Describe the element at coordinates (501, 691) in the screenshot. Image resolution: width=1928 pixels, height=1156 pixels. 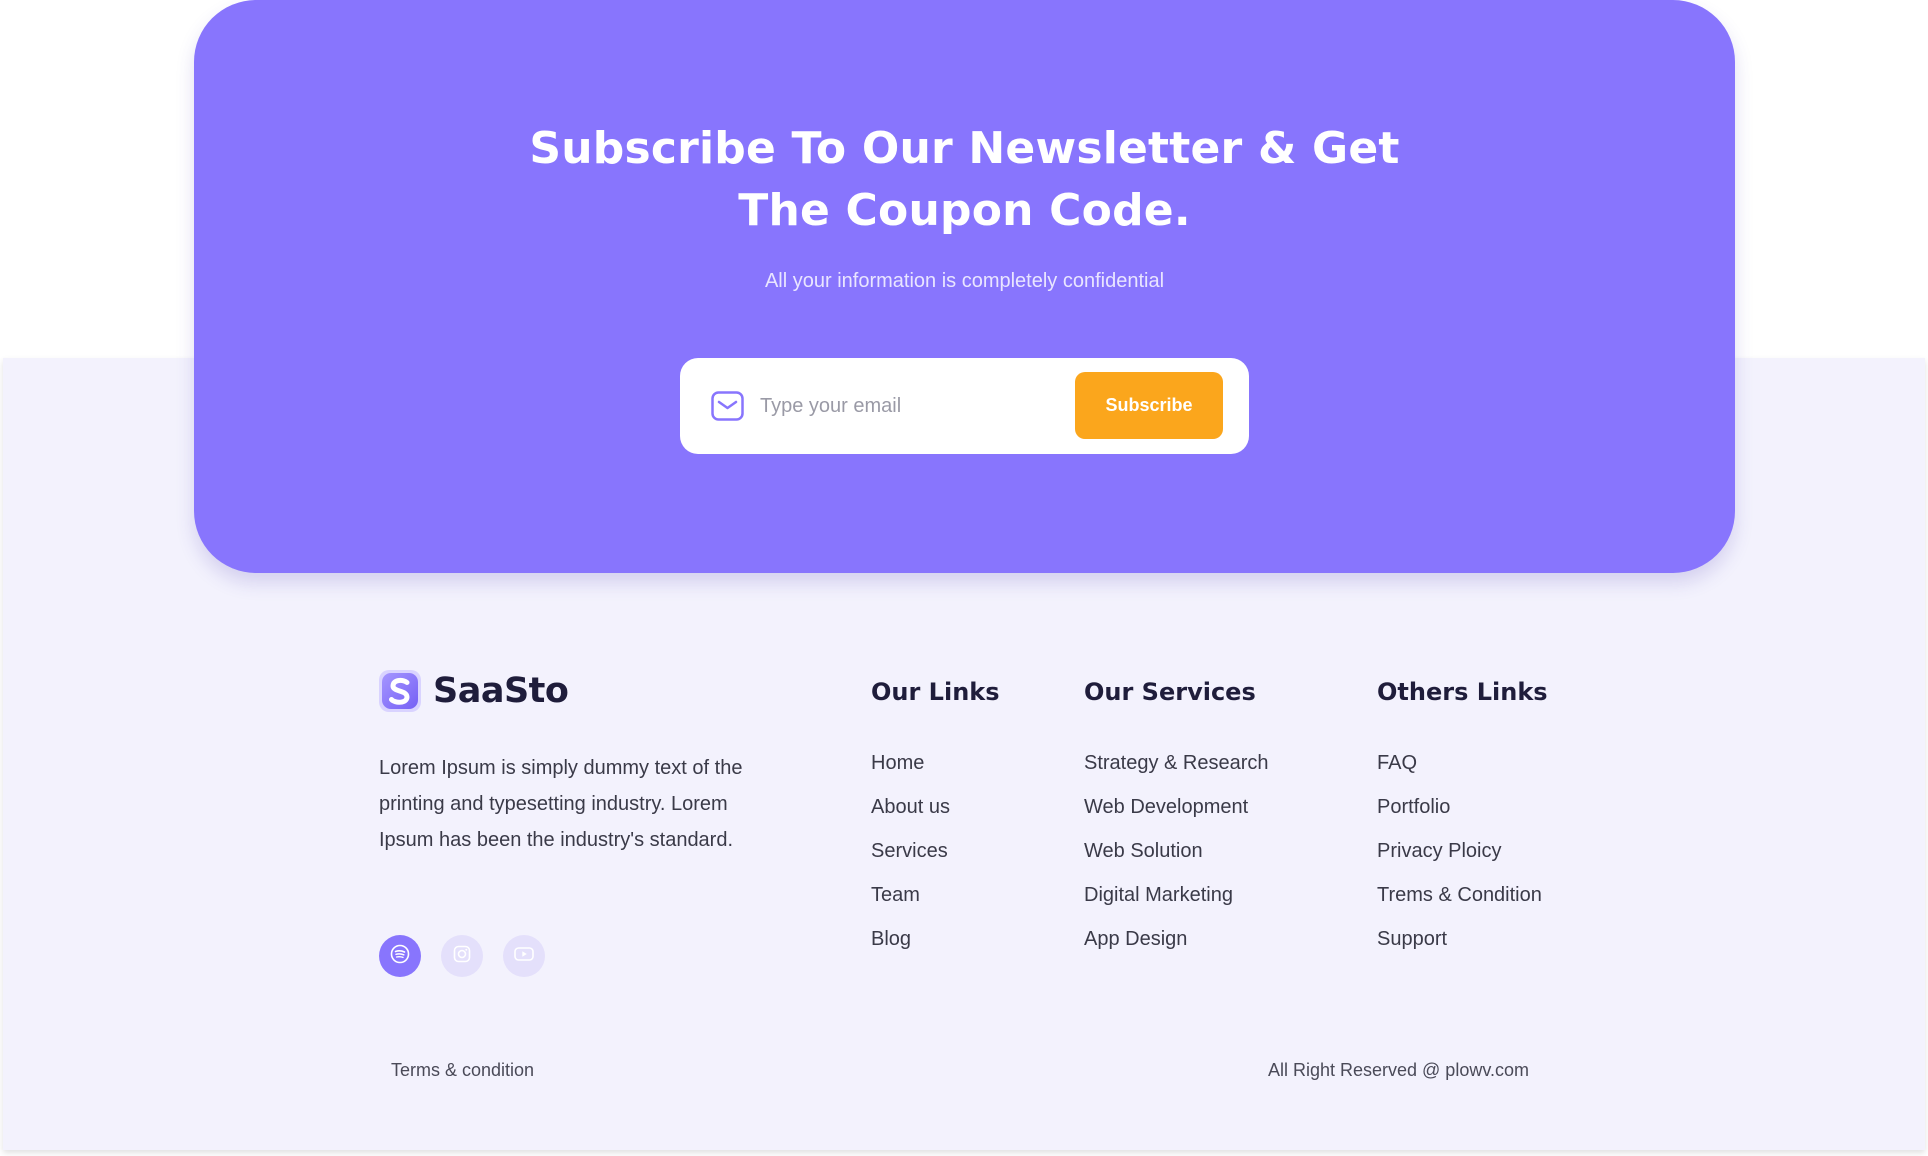
I see `brand-name: SaaSto` at that location.